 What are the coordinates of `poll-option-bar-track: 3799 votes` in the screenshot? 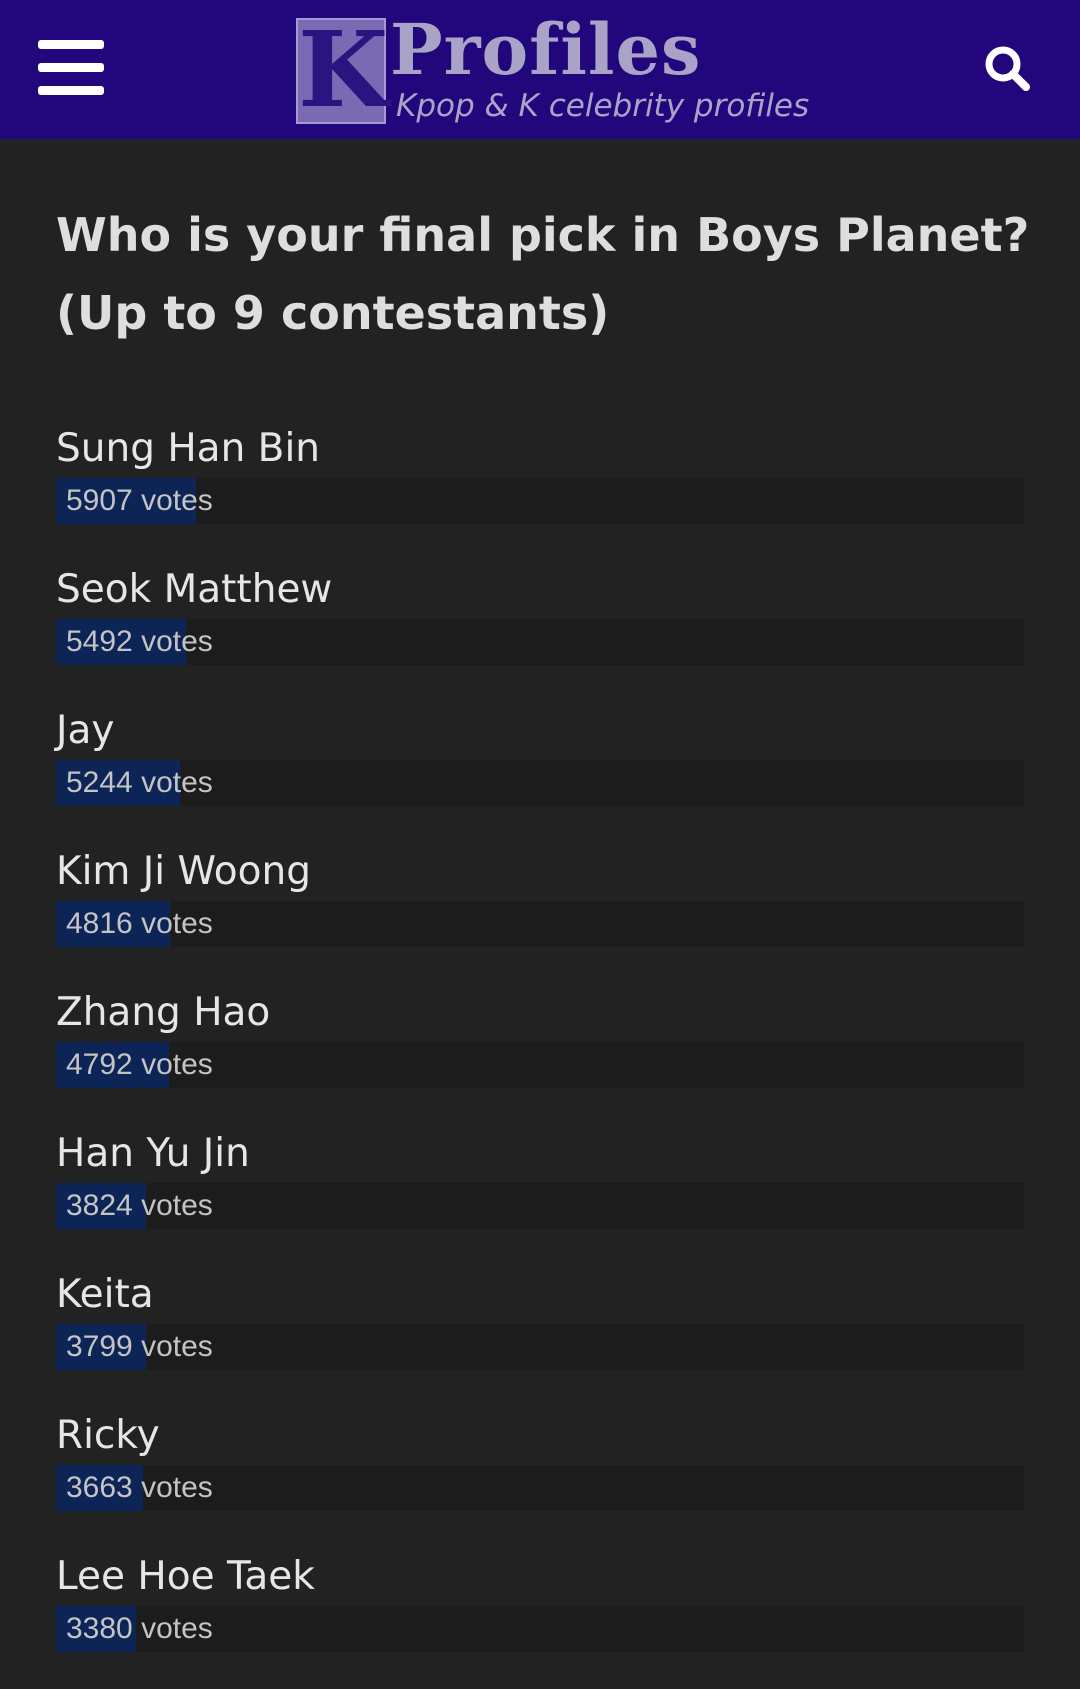 It's located at (540, 1347).